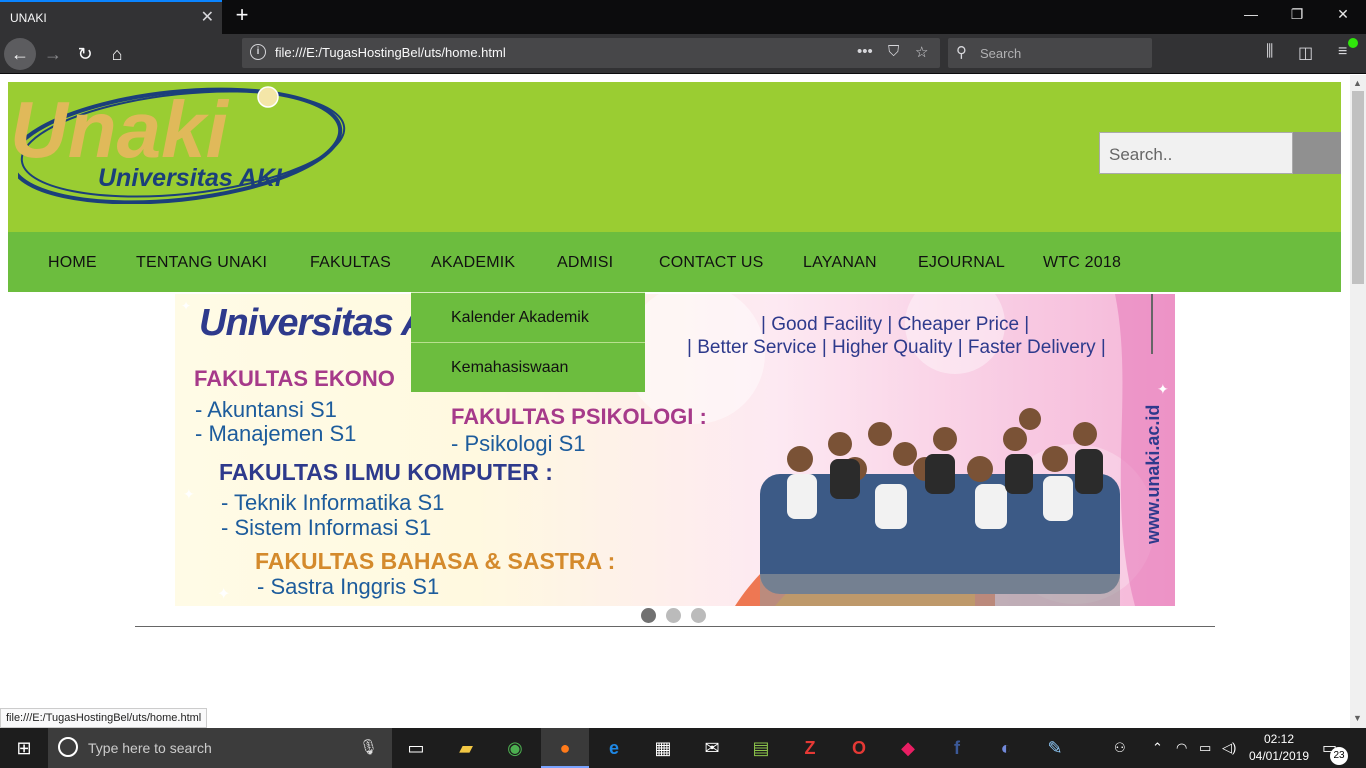 Image resolution: width=1366 pixels, height=768 pixels. Describe the element at coordinates (859, 748) in the screenshot. I see `opera-icon: O` at that location.